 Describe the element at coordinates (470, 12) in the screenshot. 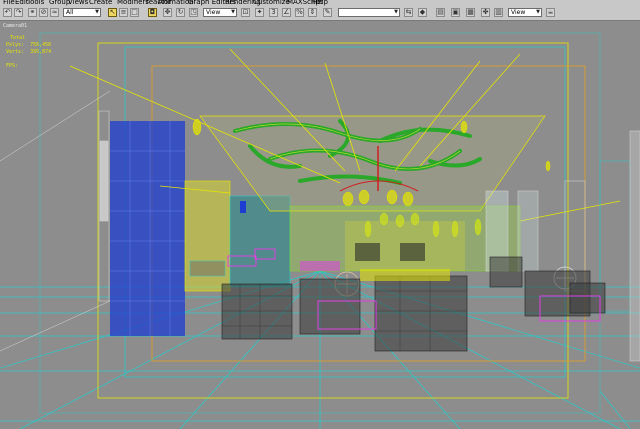

I see `schematic-view-icon: ▦` at that location.